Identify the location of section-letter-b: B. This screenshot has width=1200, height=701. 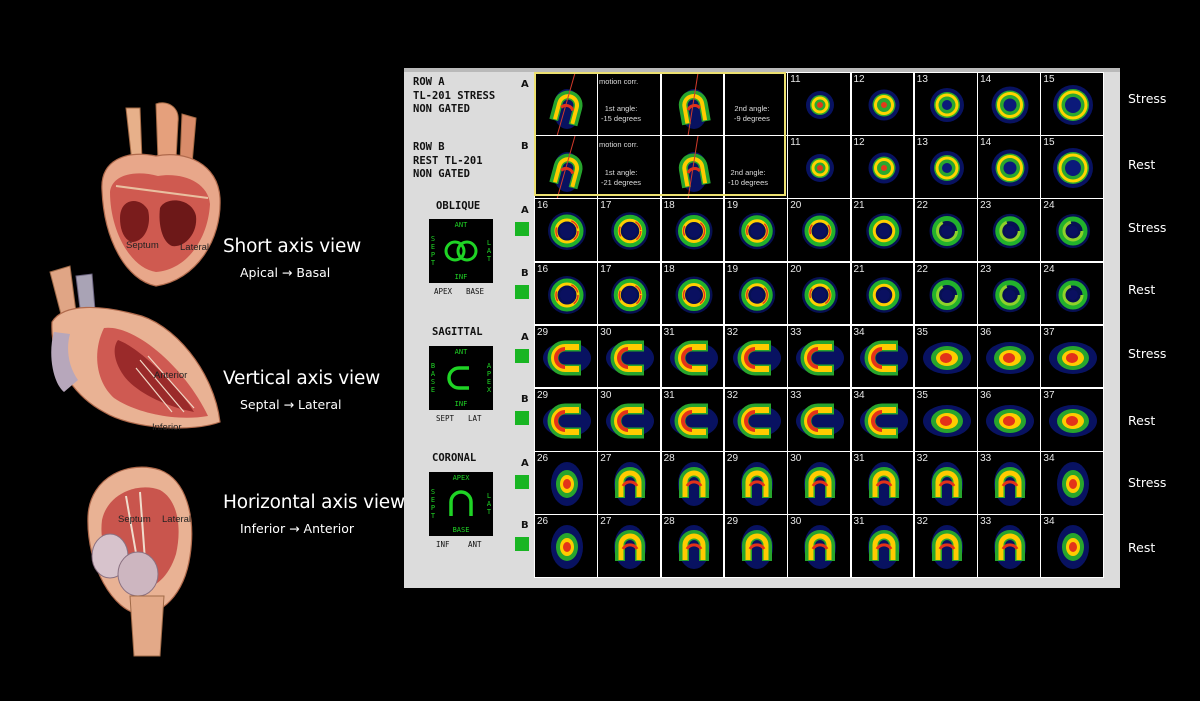
(525, 399).